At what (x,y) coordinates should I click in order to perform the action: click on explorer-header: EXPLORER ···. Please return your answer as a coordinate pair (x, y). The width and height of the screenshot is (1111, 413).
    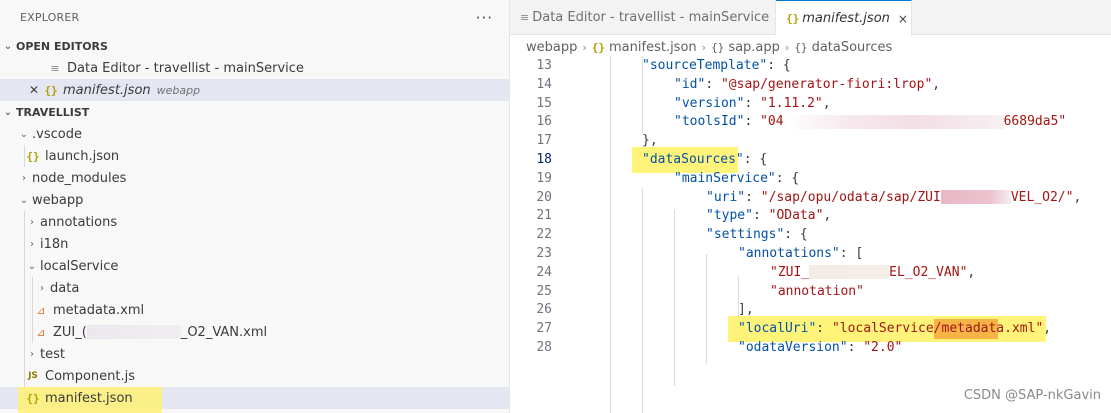
    Looking at the image, I should click on (254, 17).